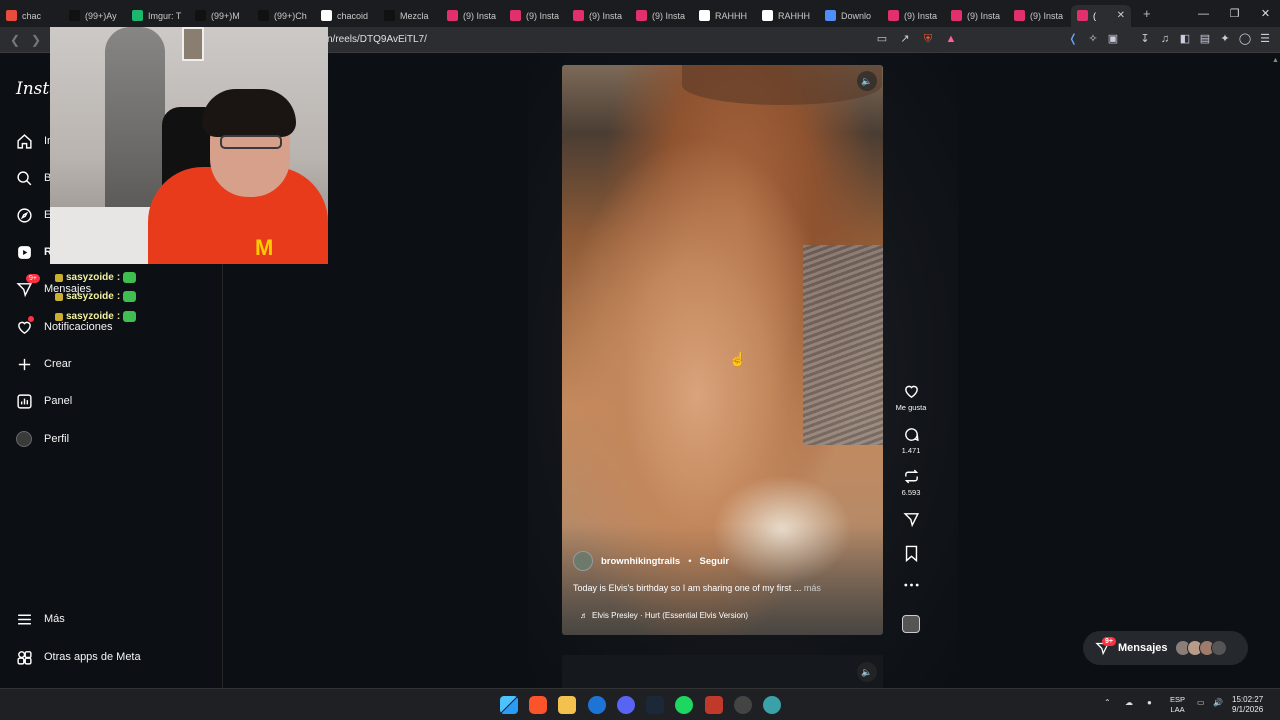 The image size is (1280, 720). I want to click on sidebar-item-explore: E, so click(33, 215).